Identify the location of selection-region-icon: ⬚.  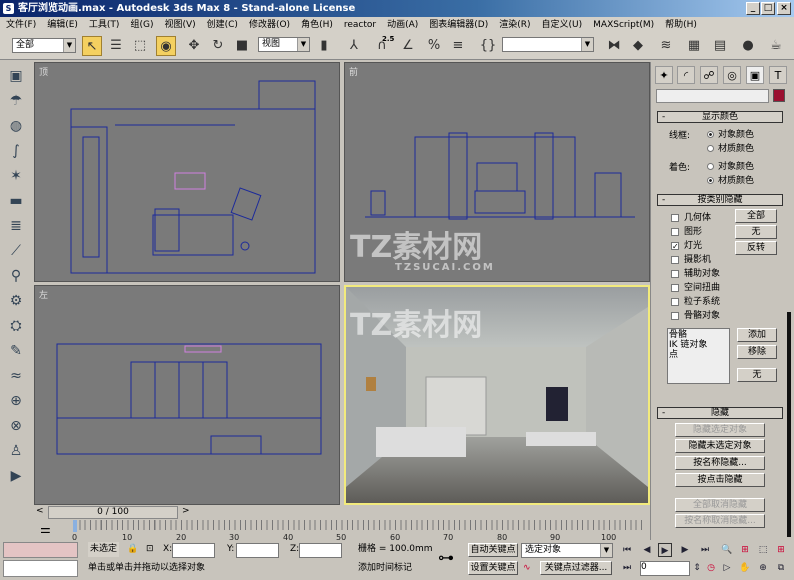
(140, 46).